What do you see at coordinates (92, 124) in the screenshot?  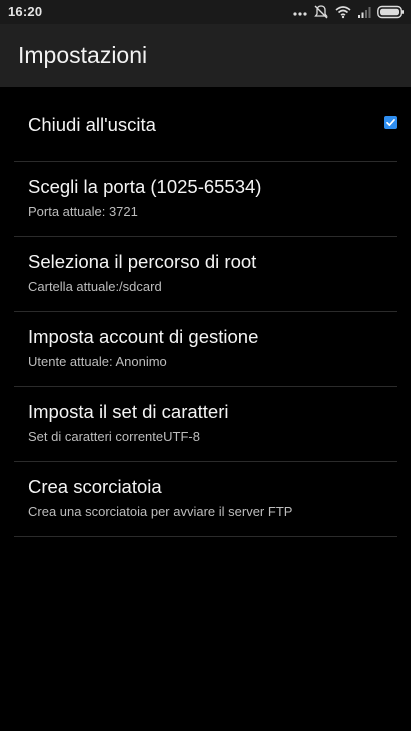 I see `setting-title: Chiudi all'uscita` at bounding box center [92, 124].